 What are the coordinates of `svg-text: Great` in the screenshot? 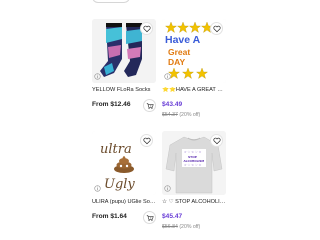 It's located at (179, 52).